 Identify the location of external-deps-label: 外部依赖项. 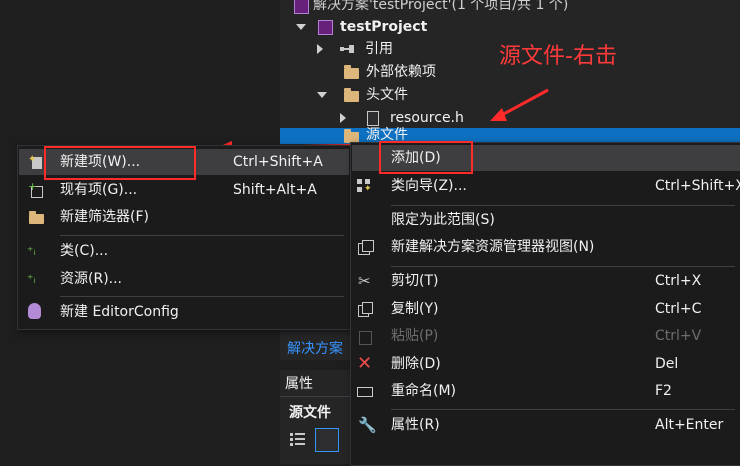
(401, 72).